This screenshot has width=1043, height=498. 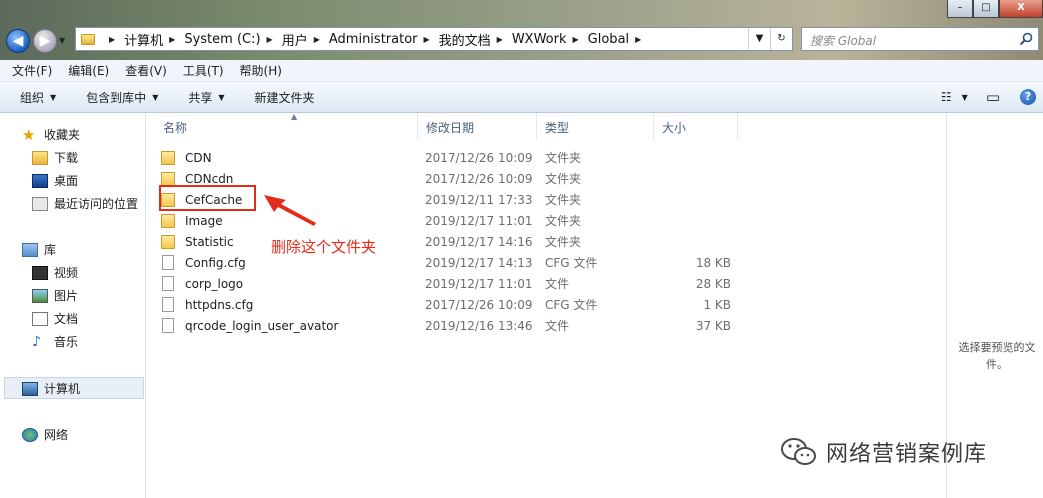 What do you see at coordinates (36, 341) in the screenshot?
I see `music-note-icon: ♪` at bounding box center [36, 341].